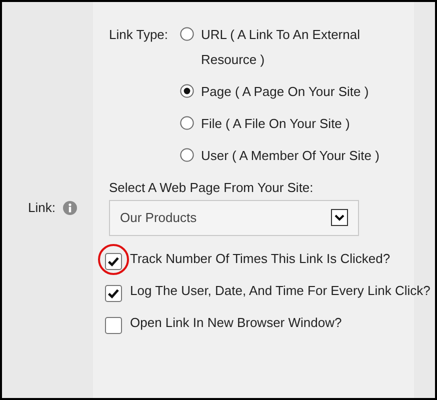  I want to click on page-dropdown: Our Products, so click(234, 218).